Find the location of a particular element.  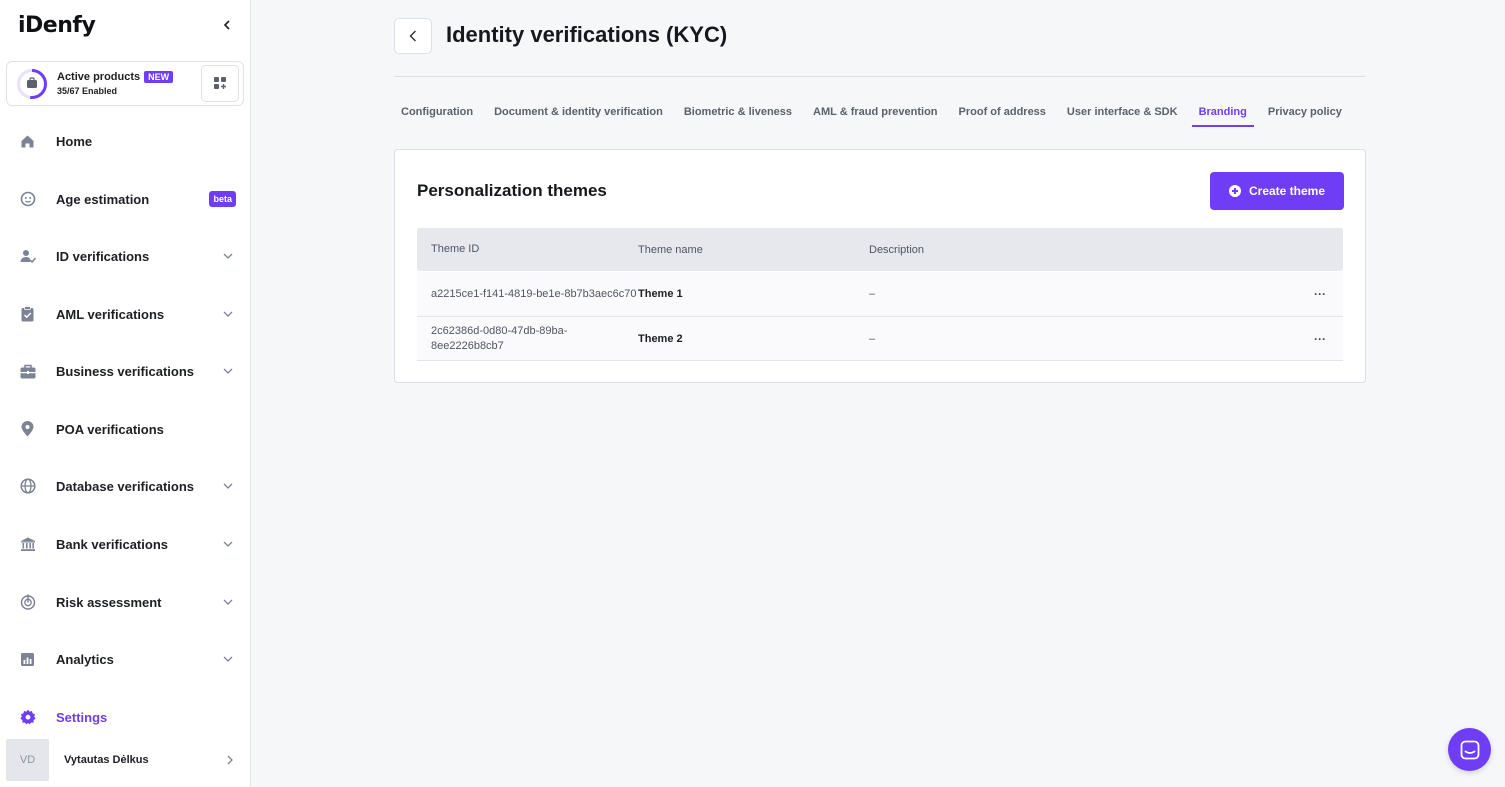

sidebar-item-id-verifications: ID verifications is located at coordinates (125, 256).